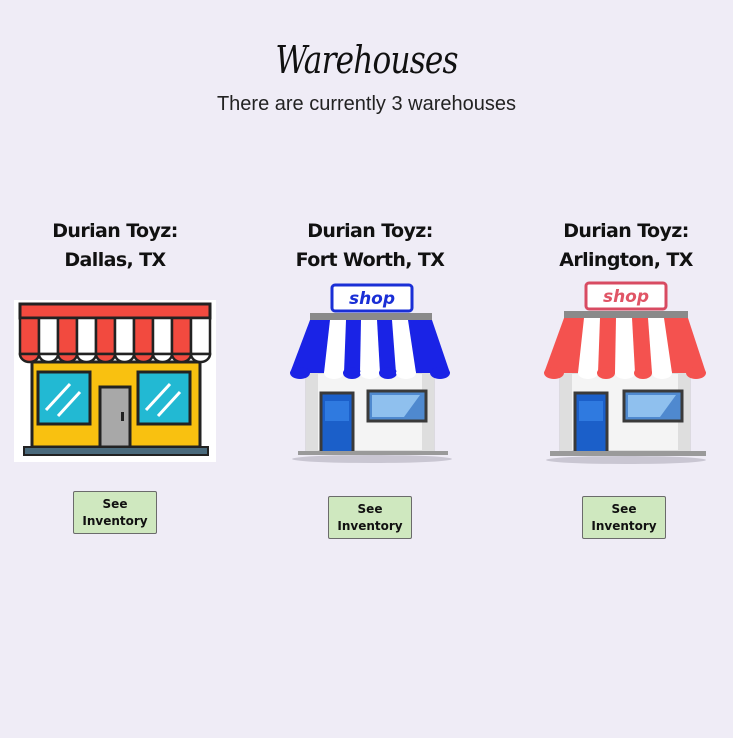  Describe the element at coordinates (619, 246) in the screenshot. I see `warehouse-card-arlington: Durian Toyz: Arlington, TX` at that location.